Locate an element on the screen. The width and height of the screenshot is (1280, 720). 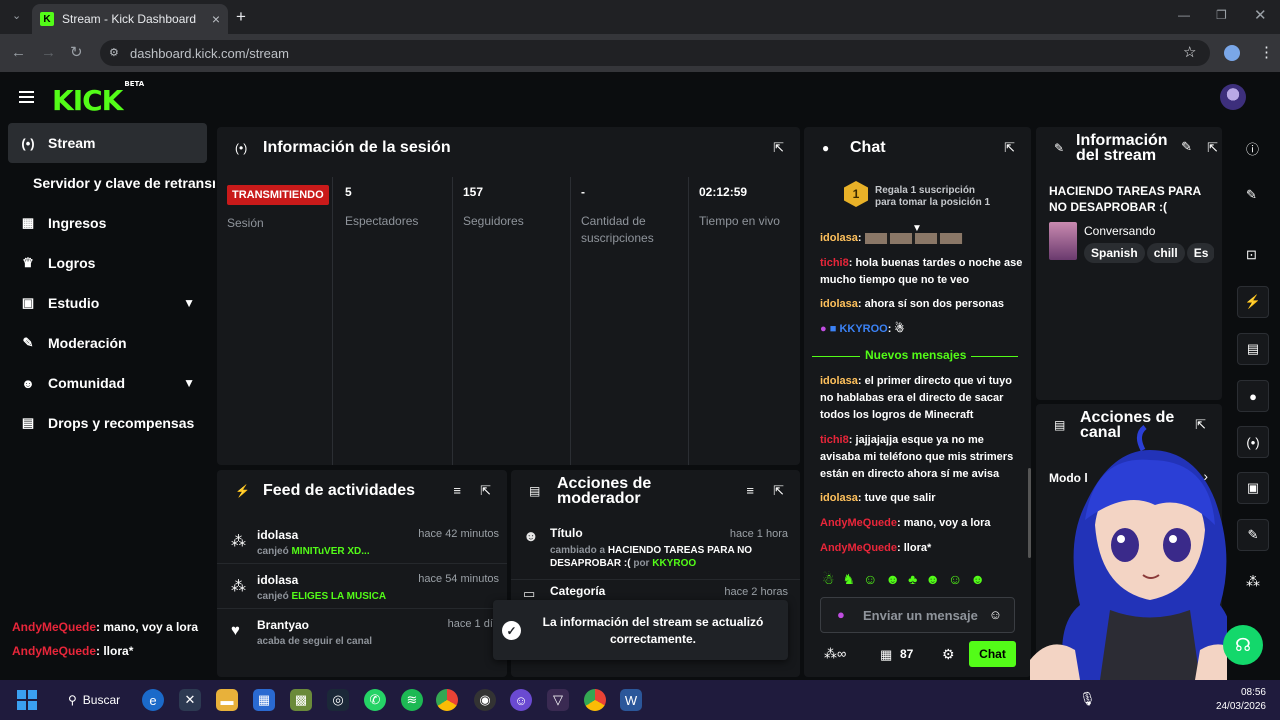
menu-icon is located at coordinates (26, 97).